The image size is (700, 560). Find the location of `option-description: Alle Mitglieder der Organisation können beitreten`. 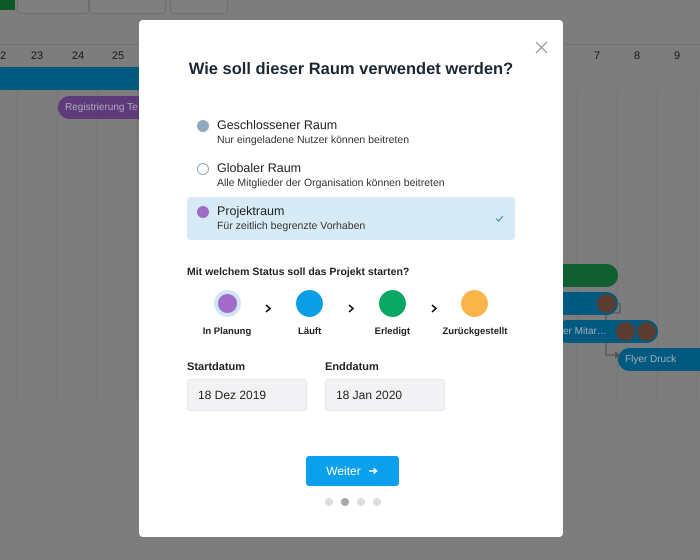

option-description: Alle Mitglieder der Organisation können beitreten is located at coordinates (331, 183).